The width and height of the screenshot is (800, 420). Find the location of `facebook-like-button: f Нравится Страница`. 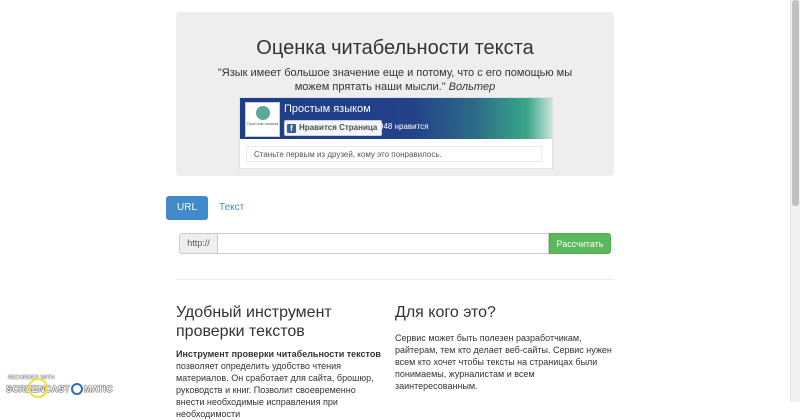

facebook-like-button: f Нравится Страница is located at coordinates (333, 128).